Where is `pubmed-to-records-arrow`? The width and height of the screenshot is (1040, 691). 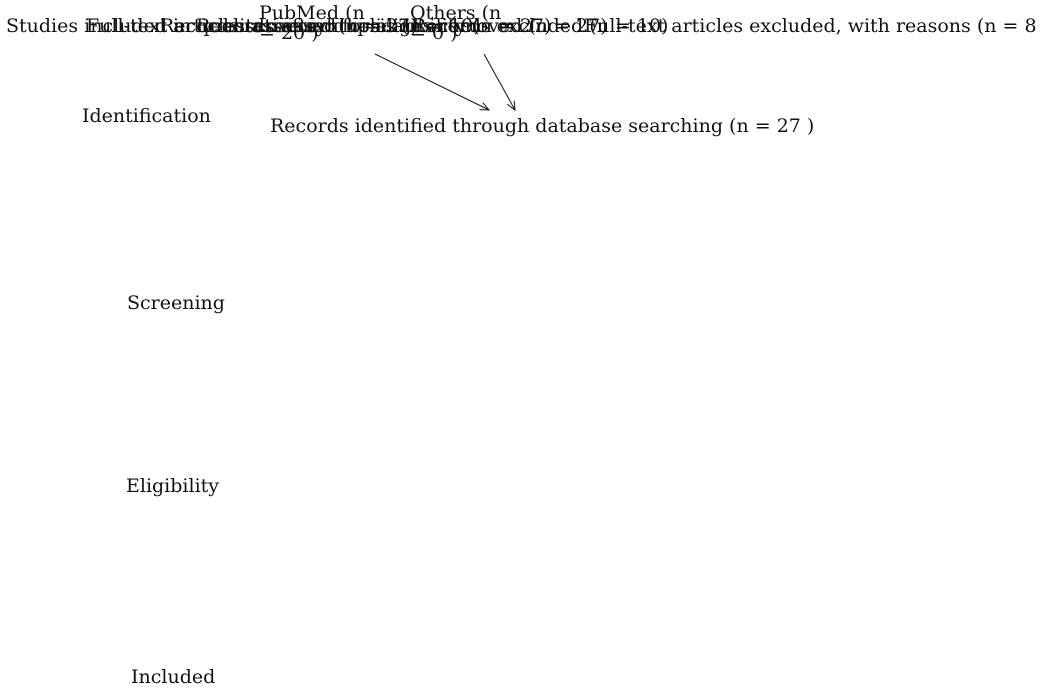 pubmed-to-records-arrow is located at coordinates (431, 81).